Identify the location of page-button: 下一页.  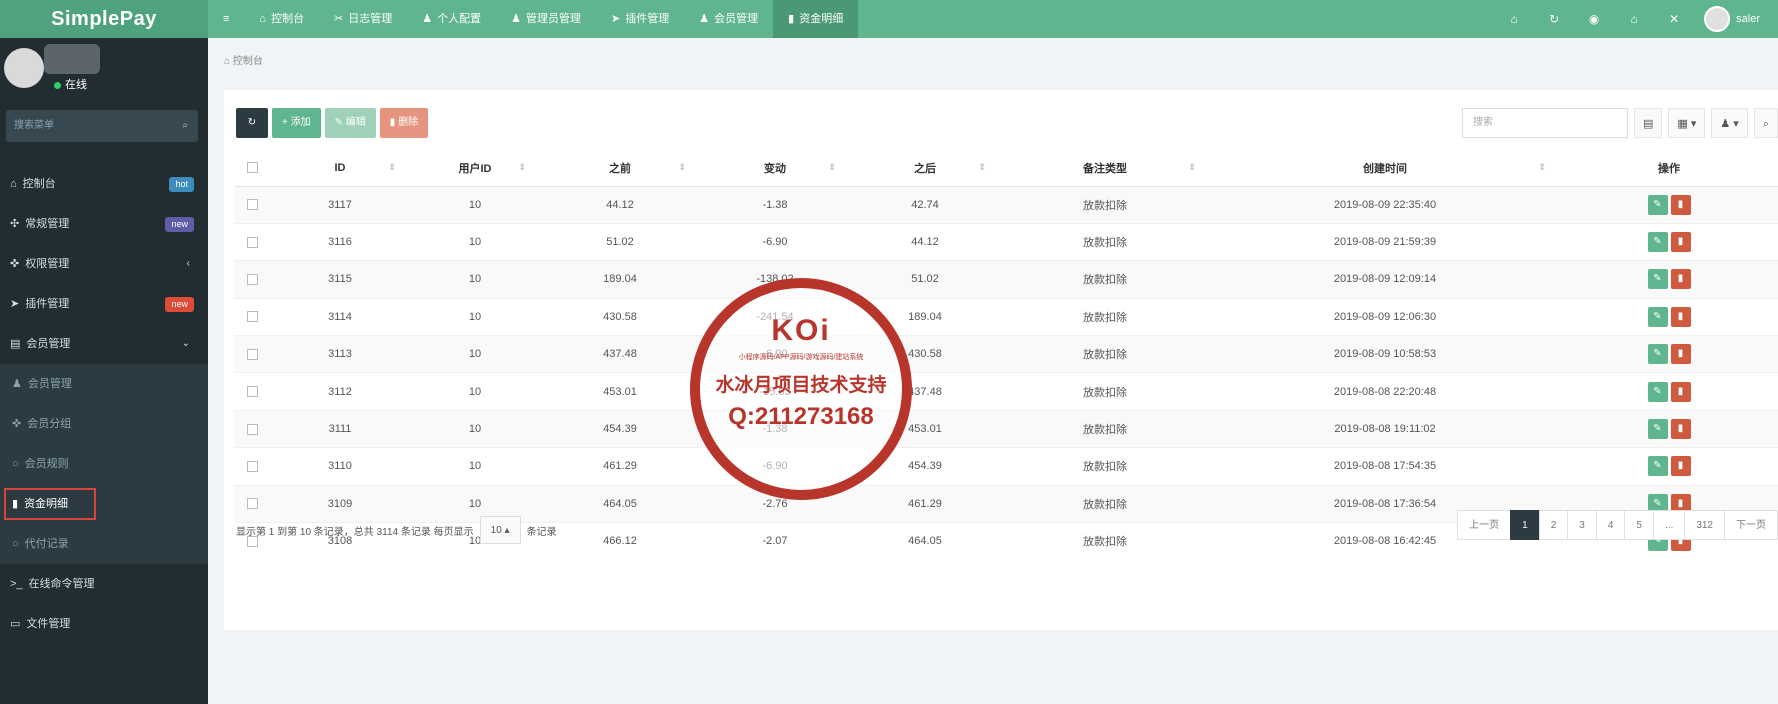
(1751, 525).